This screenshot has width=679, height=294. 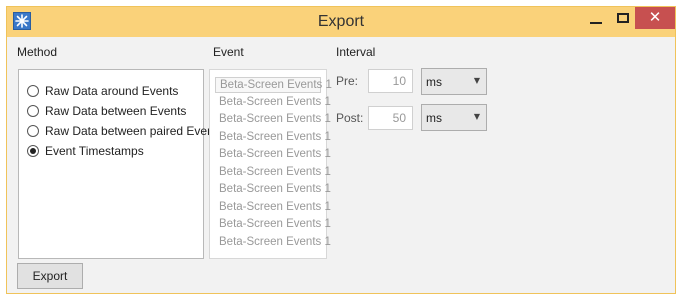 What do you see at coordinates (434, 118) in the screenshot?
I see `post-unit-value: ms` at bounding box center [434, 118].